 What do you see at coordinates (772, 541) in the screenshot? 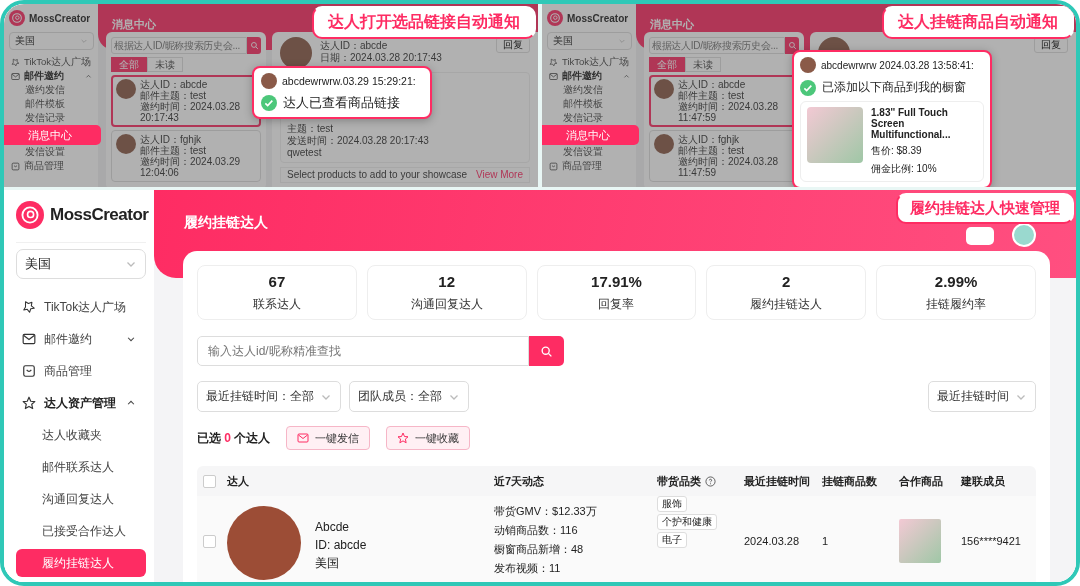
I see `table-cell: 2024.03.28` at bounding box center [772, 541].